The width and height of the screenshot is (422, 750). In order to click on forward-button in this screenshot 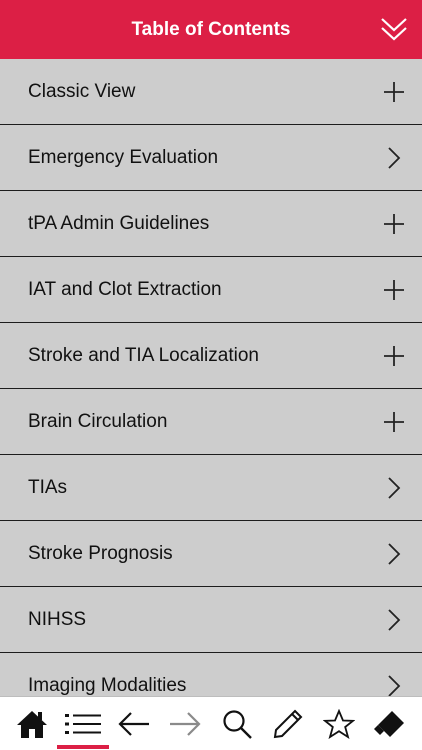, I will do `click(185, 723)`.